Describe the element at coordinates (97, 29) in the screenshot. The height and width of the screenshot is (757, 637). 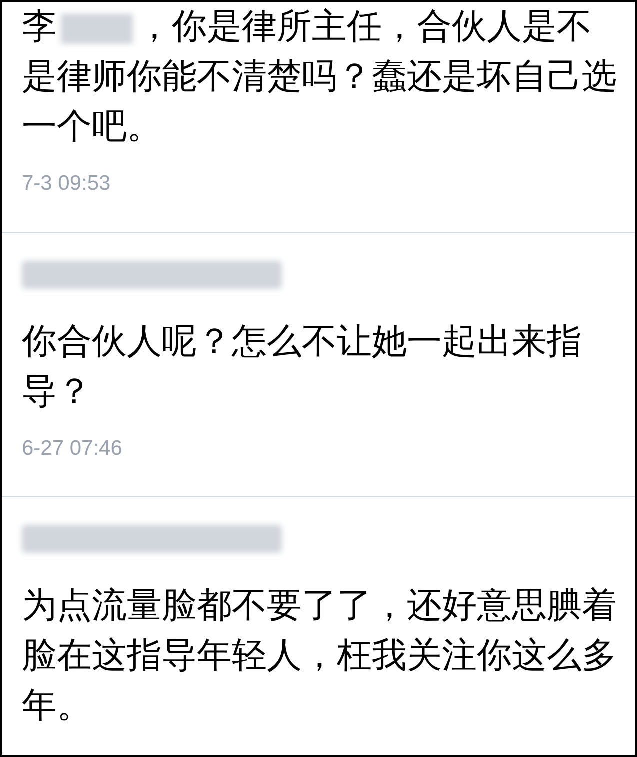
I see `blurred-name` at that location.